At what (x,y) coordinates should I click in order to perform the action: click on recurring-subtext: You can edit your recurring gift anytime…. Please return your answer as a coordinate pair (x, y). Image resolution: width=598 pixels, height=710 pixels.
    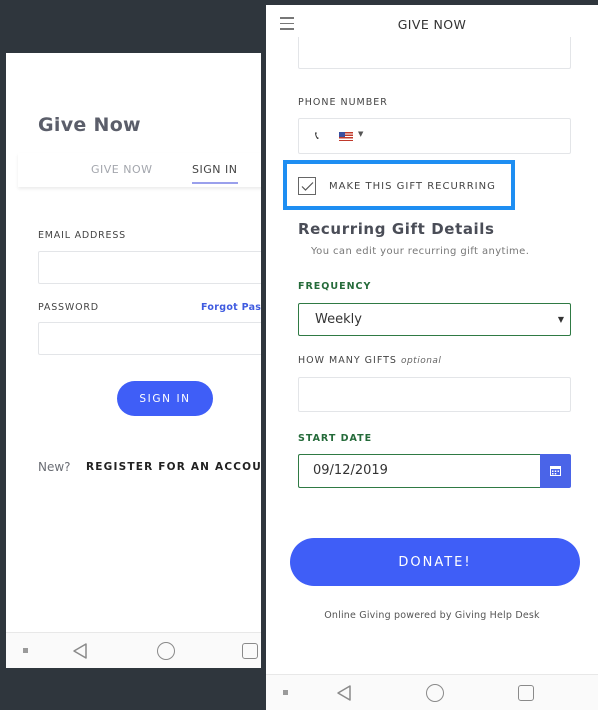
    Looking at the image, I should click on (420, 251).